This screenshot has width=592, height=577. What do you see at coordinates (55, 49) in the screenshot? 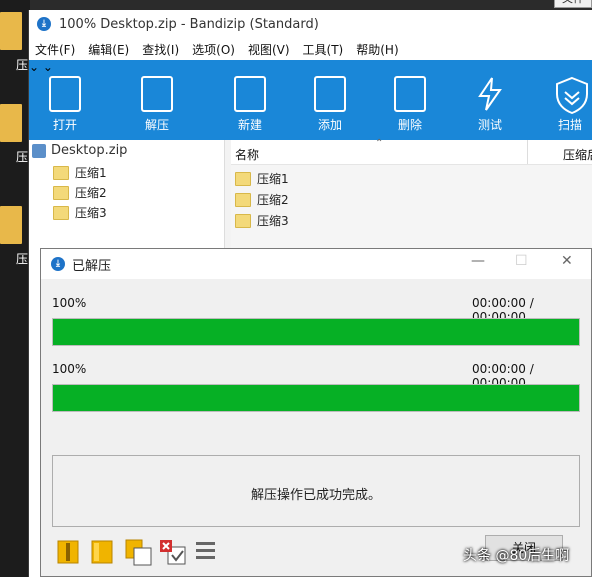
I see `menu-file: 文件(F)` at bounding box center [55, 49].